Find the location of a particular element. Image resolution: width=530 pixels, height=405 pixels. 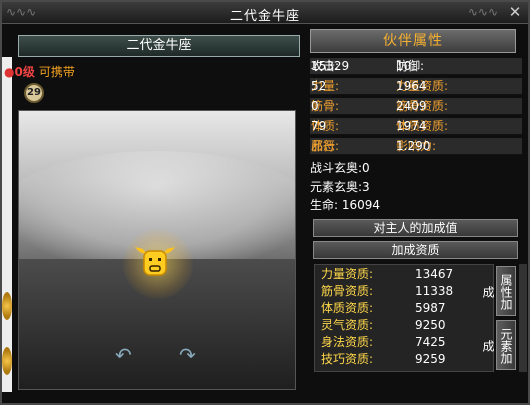

title-ornament-right: ∿∿∿ is located at coordinates (482, 12).